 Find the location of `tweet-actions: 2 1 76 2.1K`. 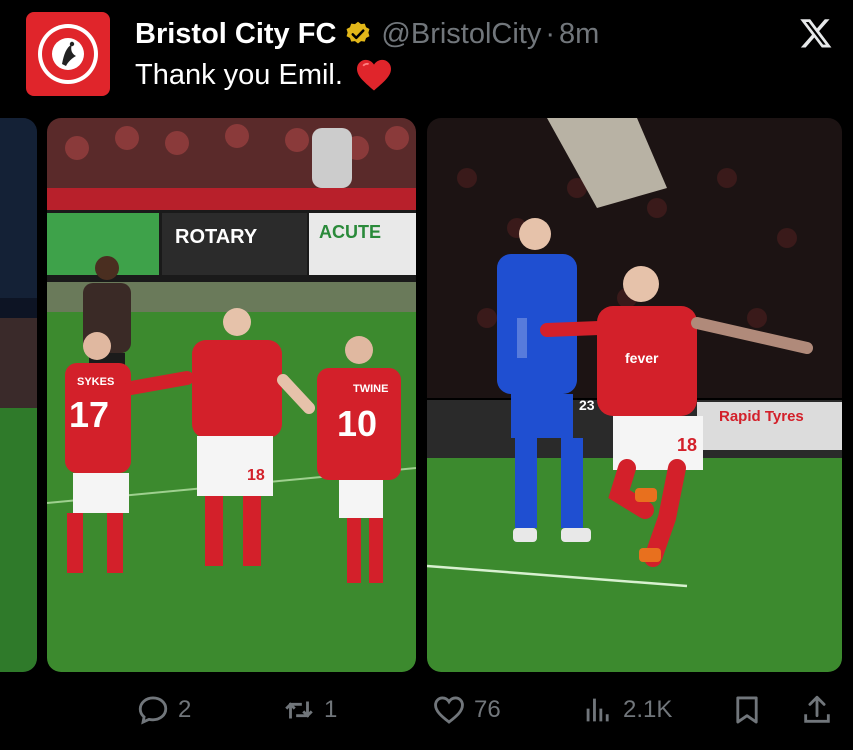

tweet-actions: 2 1 76 2.1K is located at coordinates (426, 710).